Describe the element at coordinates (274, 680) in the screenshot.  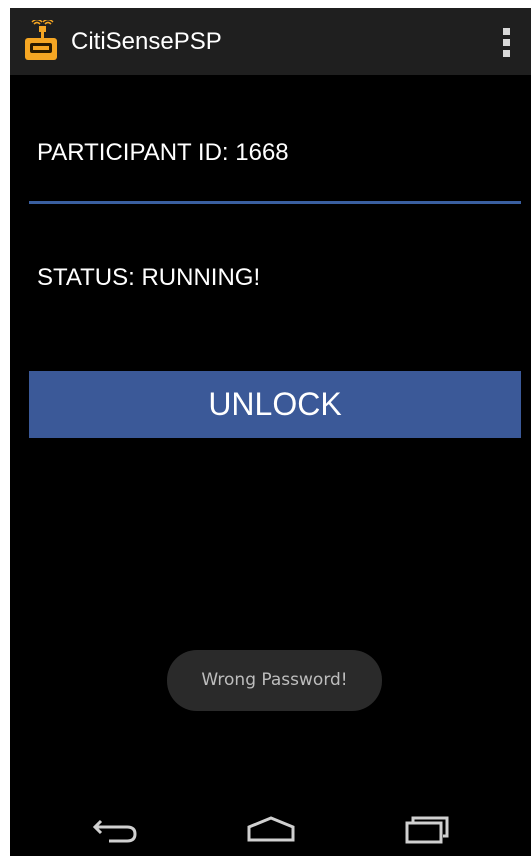
I see `toast-message: Wrong Password!` at that location.